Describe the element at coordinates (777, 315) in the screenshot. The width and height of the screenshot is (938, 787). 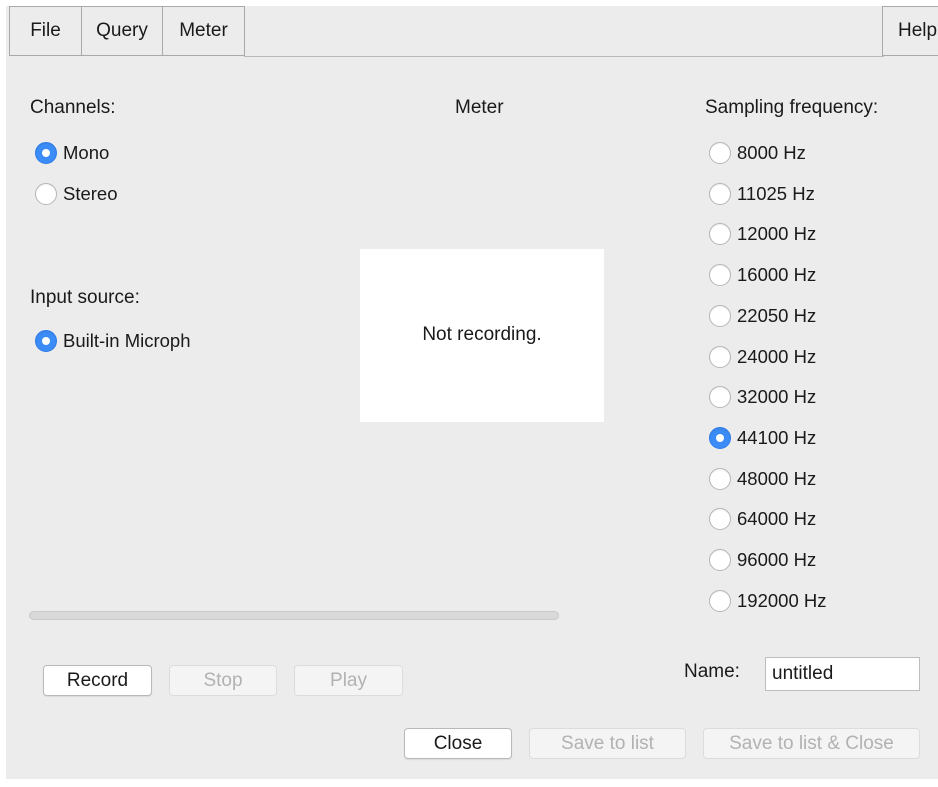
I see `radio-label: 22050 Hz` at that location.